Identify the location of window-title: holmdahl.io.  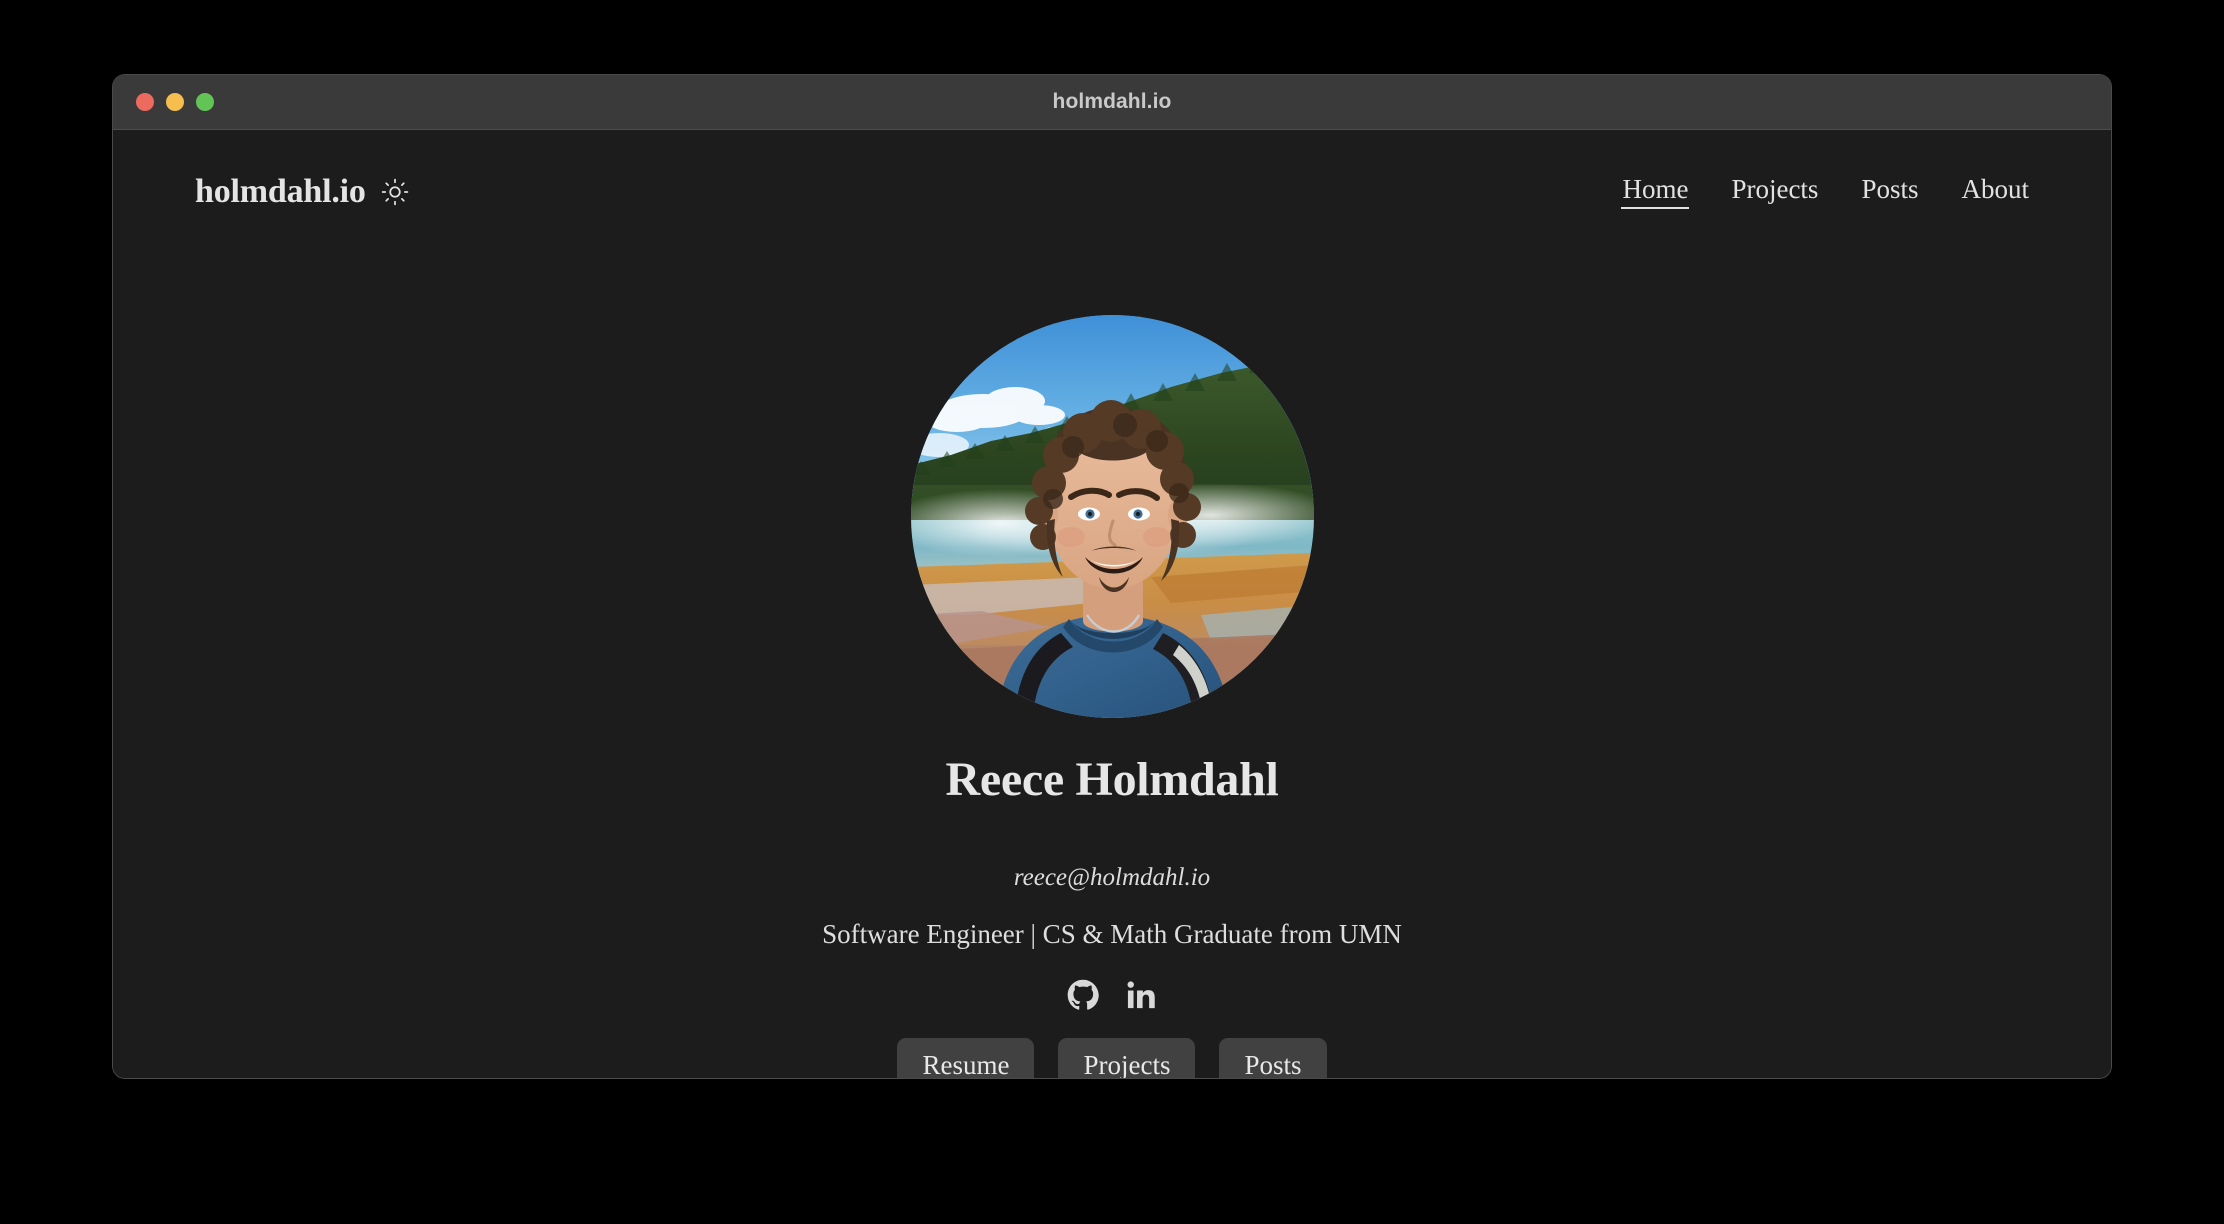
(1112, 101).